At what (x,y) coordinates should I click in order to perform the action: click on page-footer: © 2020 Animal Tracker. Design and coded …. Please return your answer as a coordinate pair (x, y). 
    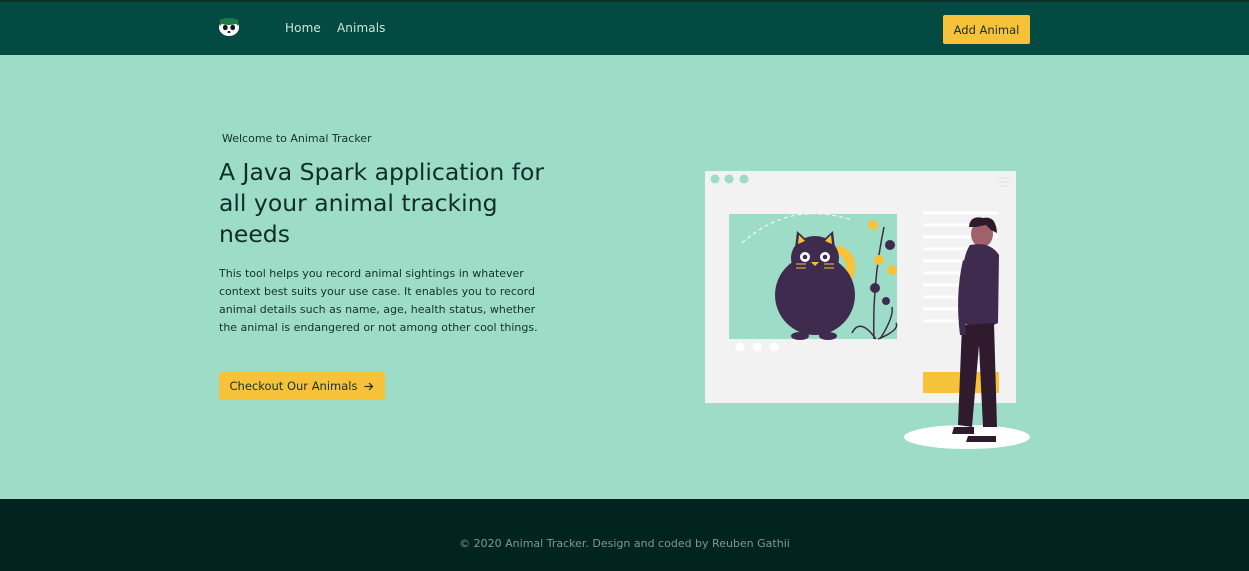
    Looking at the image, I should click on (624, 535).